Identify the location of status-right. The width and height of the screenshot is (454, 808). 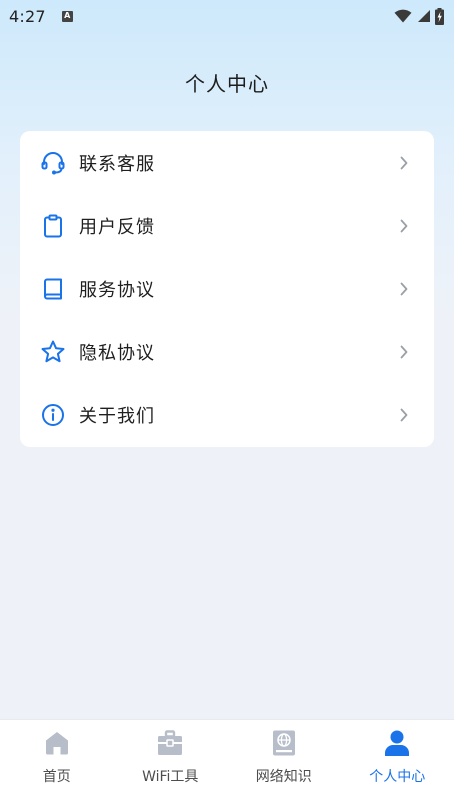
(419, 16).